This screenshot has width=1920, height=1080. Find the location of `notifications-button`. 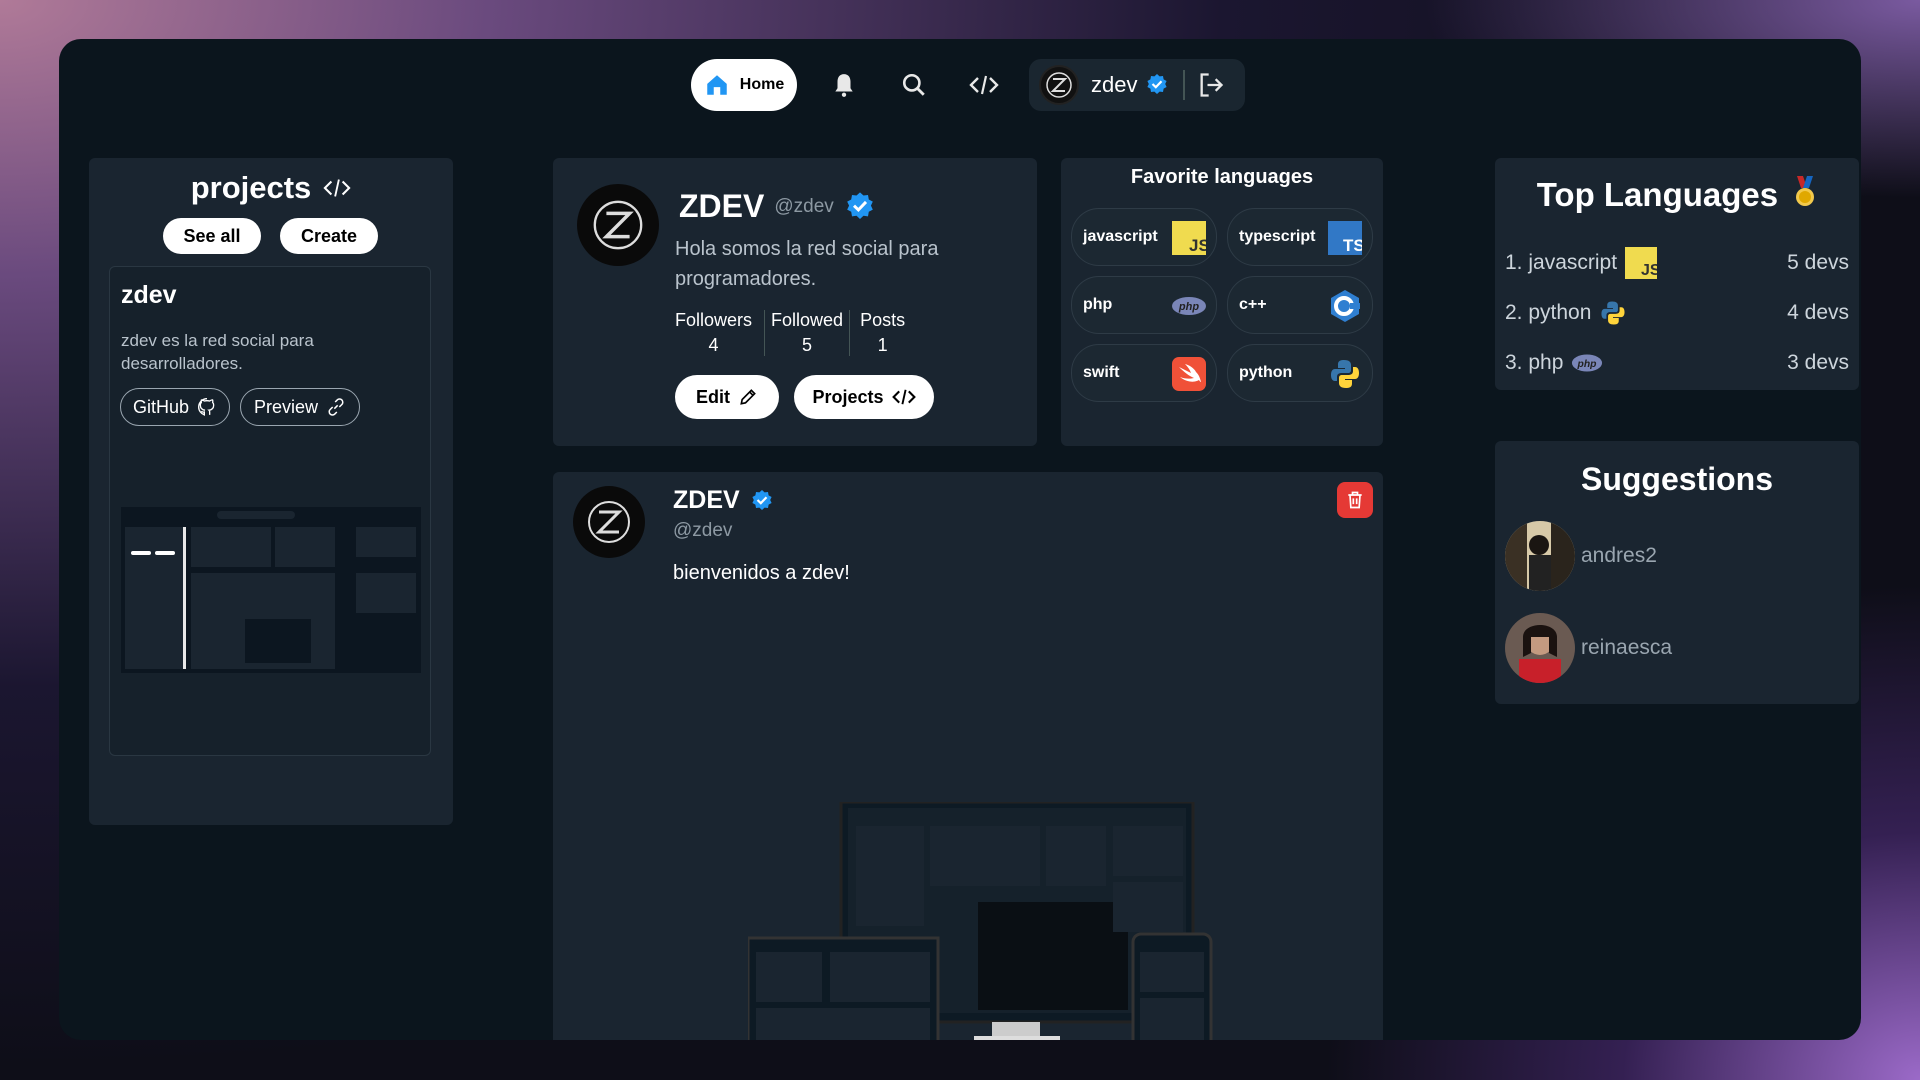

notifications-button is located at coordinates (844, 85).